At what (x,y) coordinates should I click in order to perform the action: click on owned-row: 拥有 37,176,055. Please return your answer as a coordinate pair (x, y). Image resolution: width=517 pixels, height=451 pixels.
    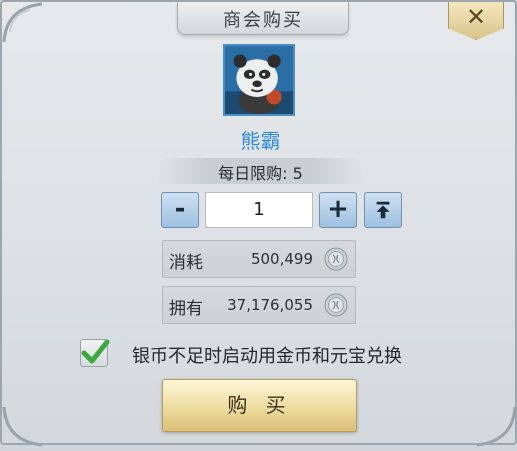
    Looking at the image, I should click on (259, 305).